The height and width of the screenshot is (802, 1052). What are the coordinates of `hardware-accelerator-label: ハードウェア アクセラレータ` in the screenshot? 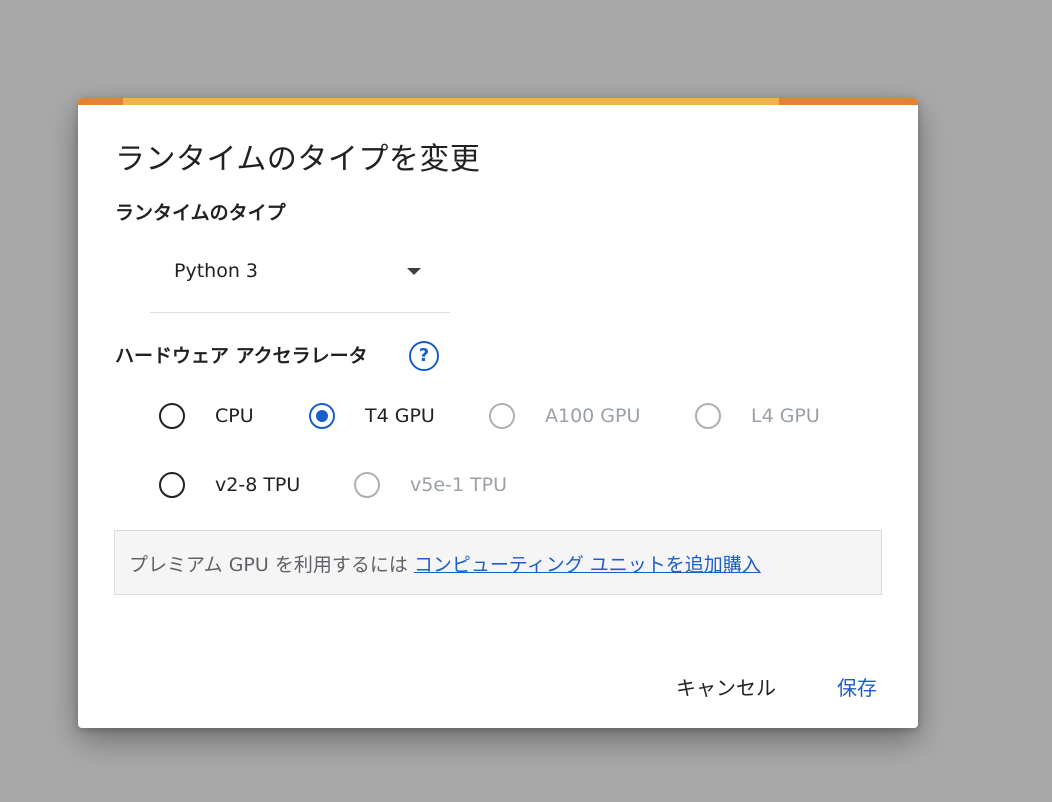 It's located at (241, 356).